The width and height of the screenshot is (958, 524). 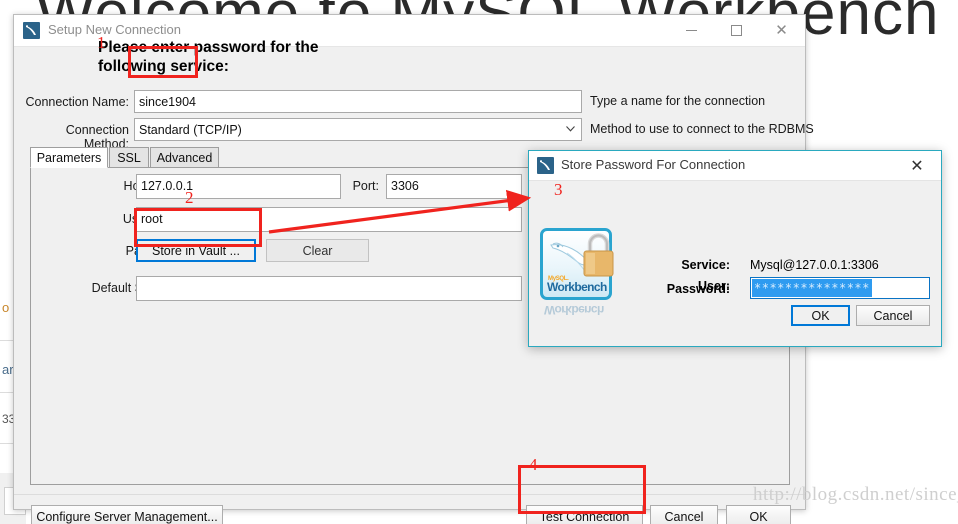 What do you see at coordinates (101, 42) in the screenshot?
I see `annotation-number-1: 1` at bounding box center [101, 42].